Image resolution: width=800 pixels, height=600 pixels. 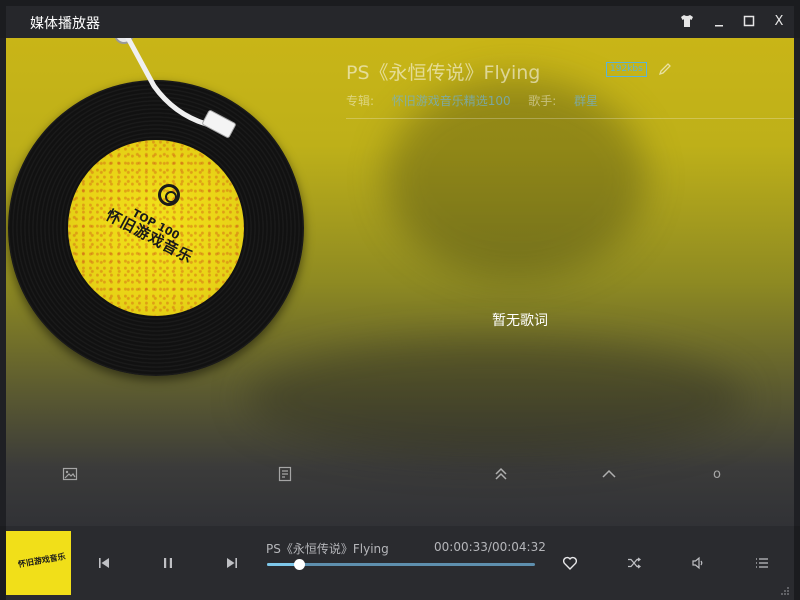 I want to click on skin-button, so click(x=687, y=21).